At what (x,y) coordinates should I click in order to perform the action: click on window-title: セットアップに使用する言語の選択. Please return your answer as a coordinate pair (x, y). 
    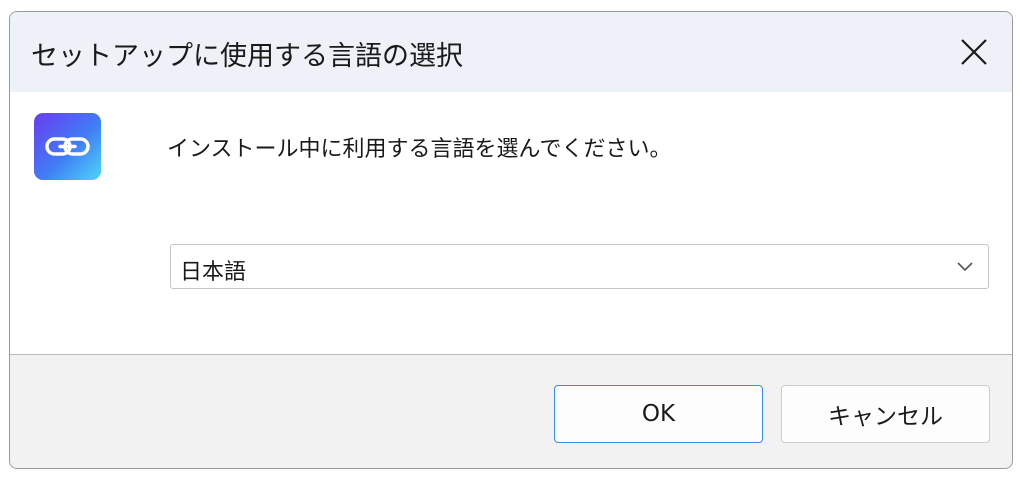
    Looking at the image, I should click on (247, 56).